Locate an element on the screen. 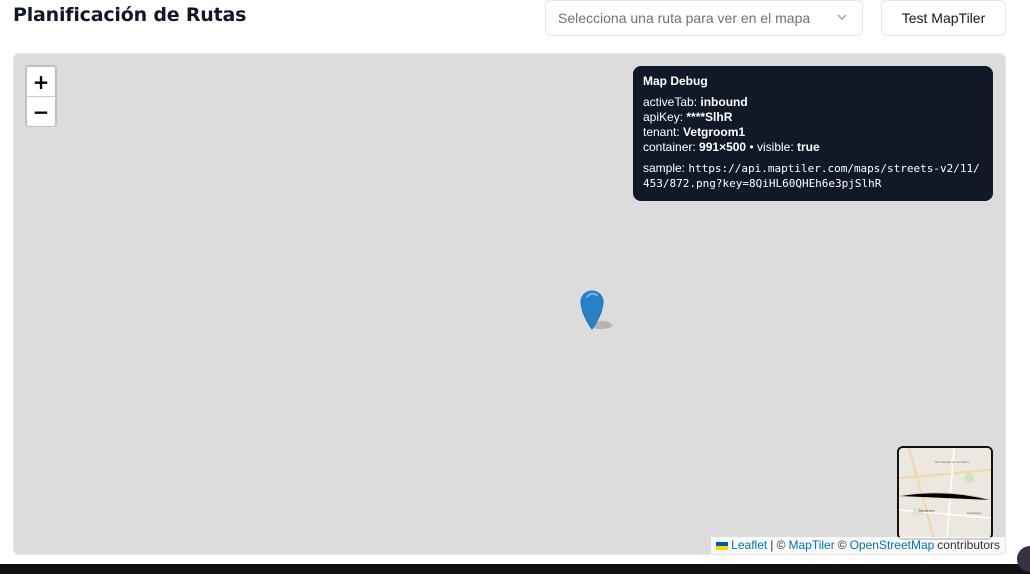 The width and height of the screenshot is (1030, 574). chevron-down-icon is located at coordinates (842, 17).